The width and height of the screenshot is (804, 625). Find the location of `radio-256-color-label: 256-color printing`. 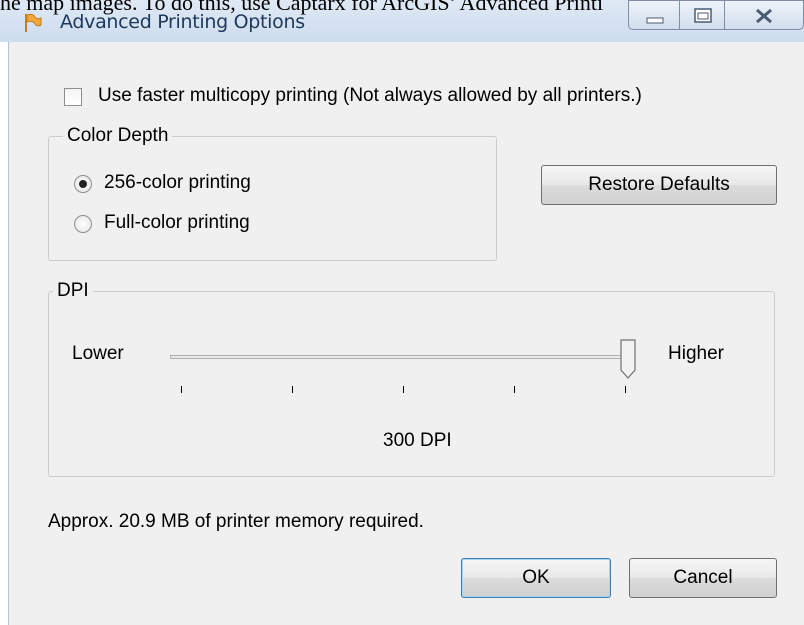

radio-256-color-label: 256-color printing is located at coordinates (177, 182).